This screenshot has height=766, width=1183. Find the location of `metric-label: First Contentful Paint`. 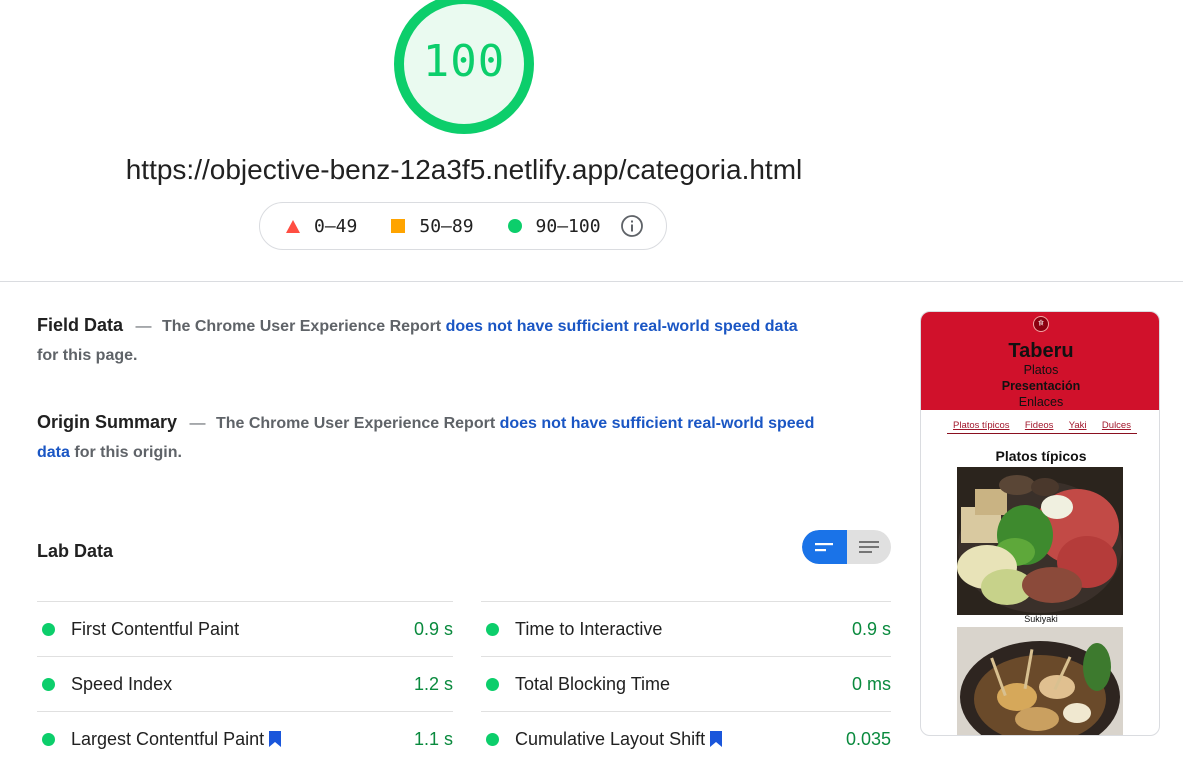

metric-label: First Contentful Paint is located at coordinates (155, 628).